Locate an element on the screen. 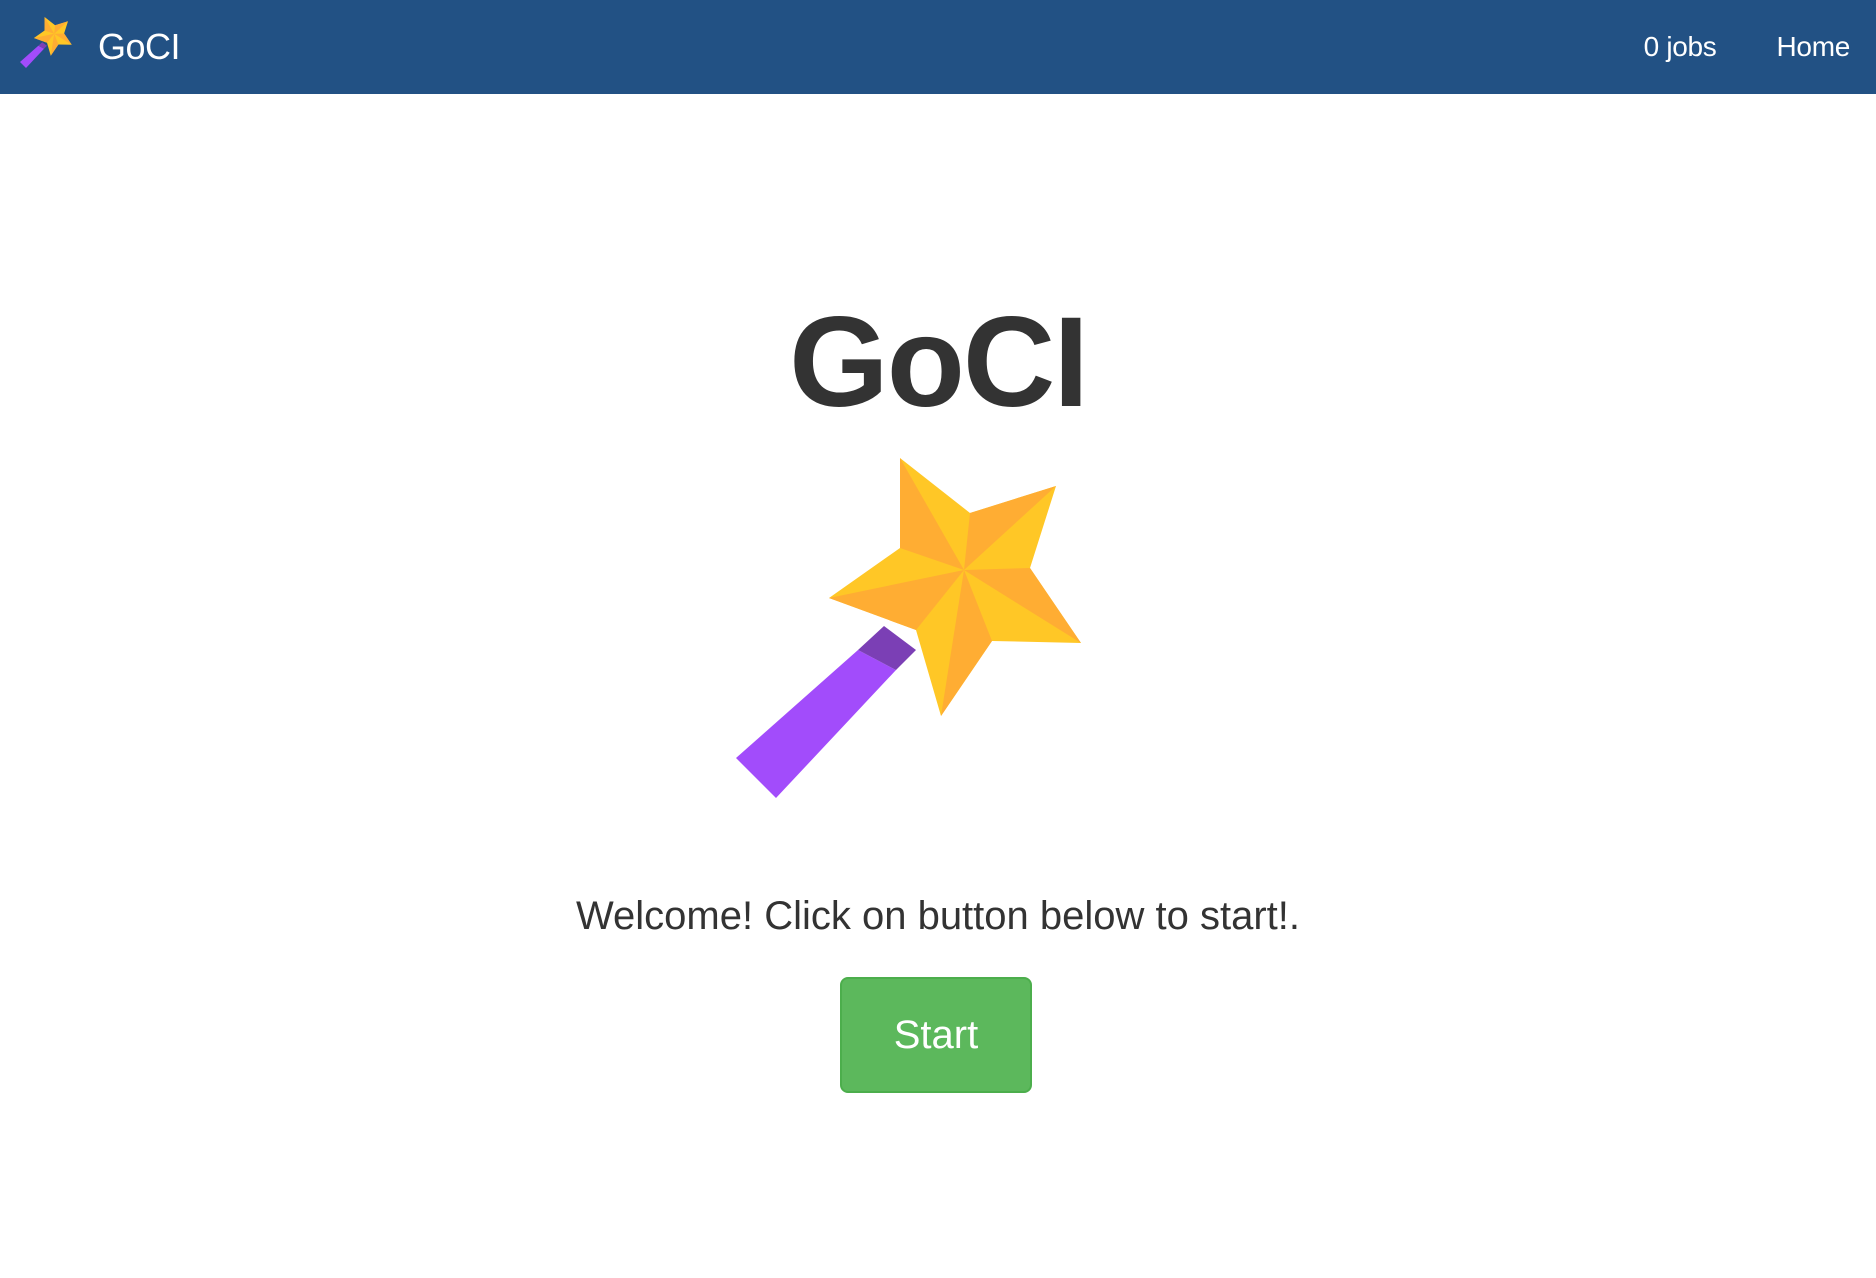 This screenshot has height=1278, width=1876. nav-jobs-link: 0 jobs is located at coordinates (1680, 47).